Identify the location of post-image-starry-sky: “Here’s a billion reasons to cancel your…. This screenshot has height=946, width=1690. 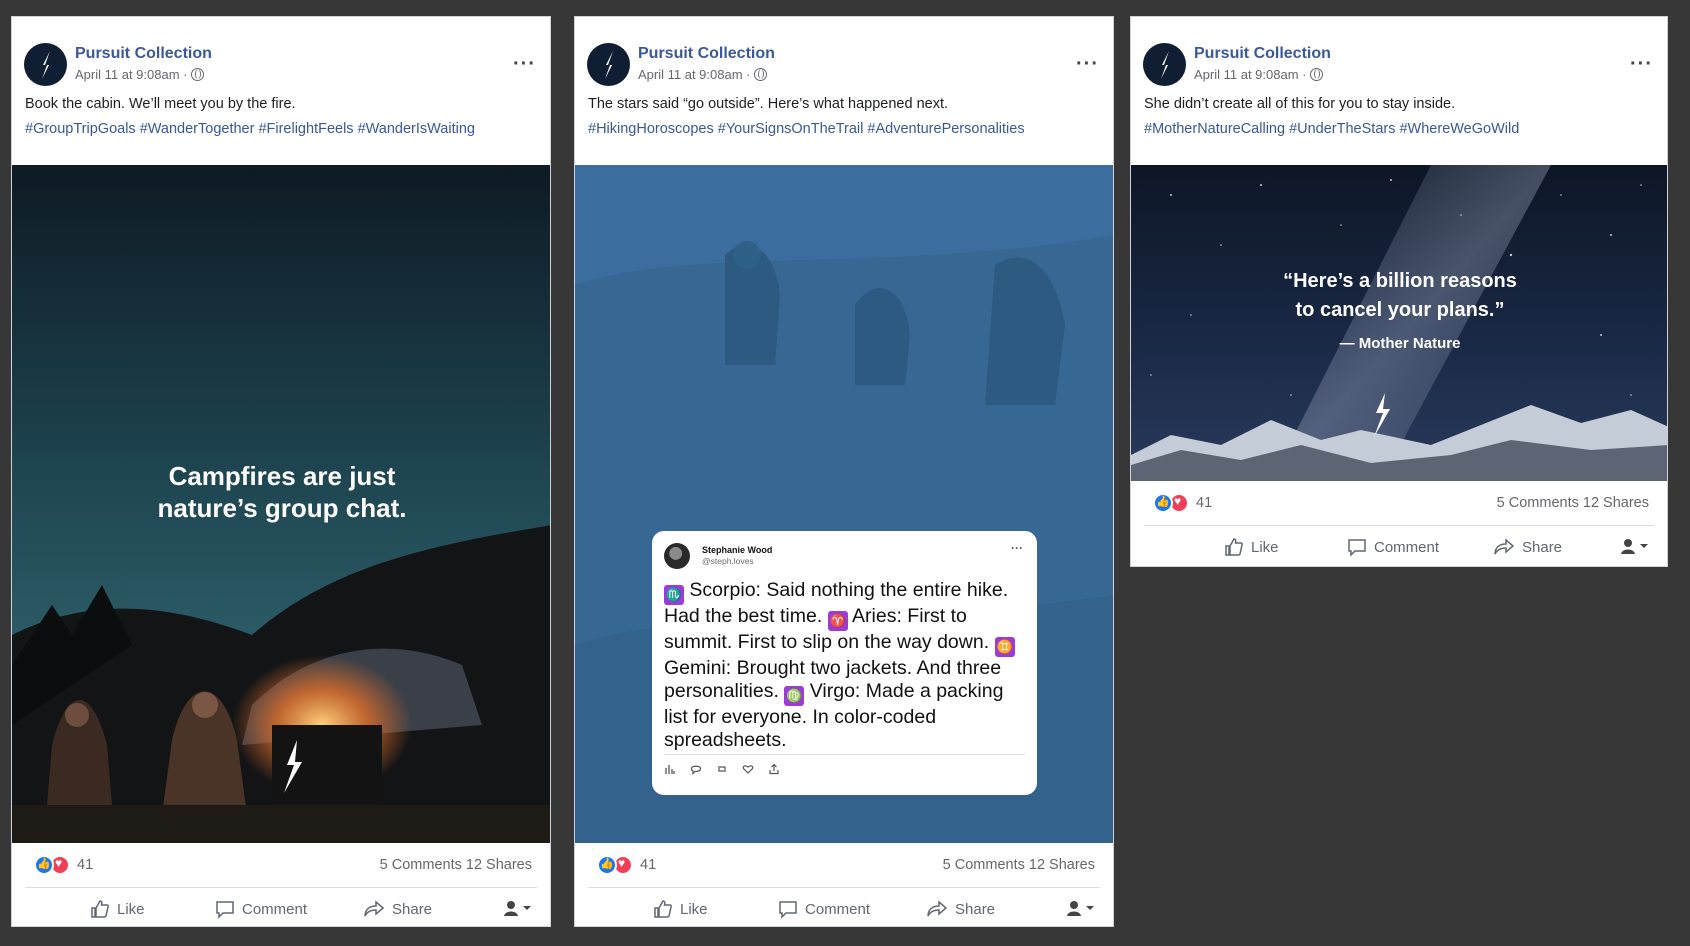
(1399, 323).